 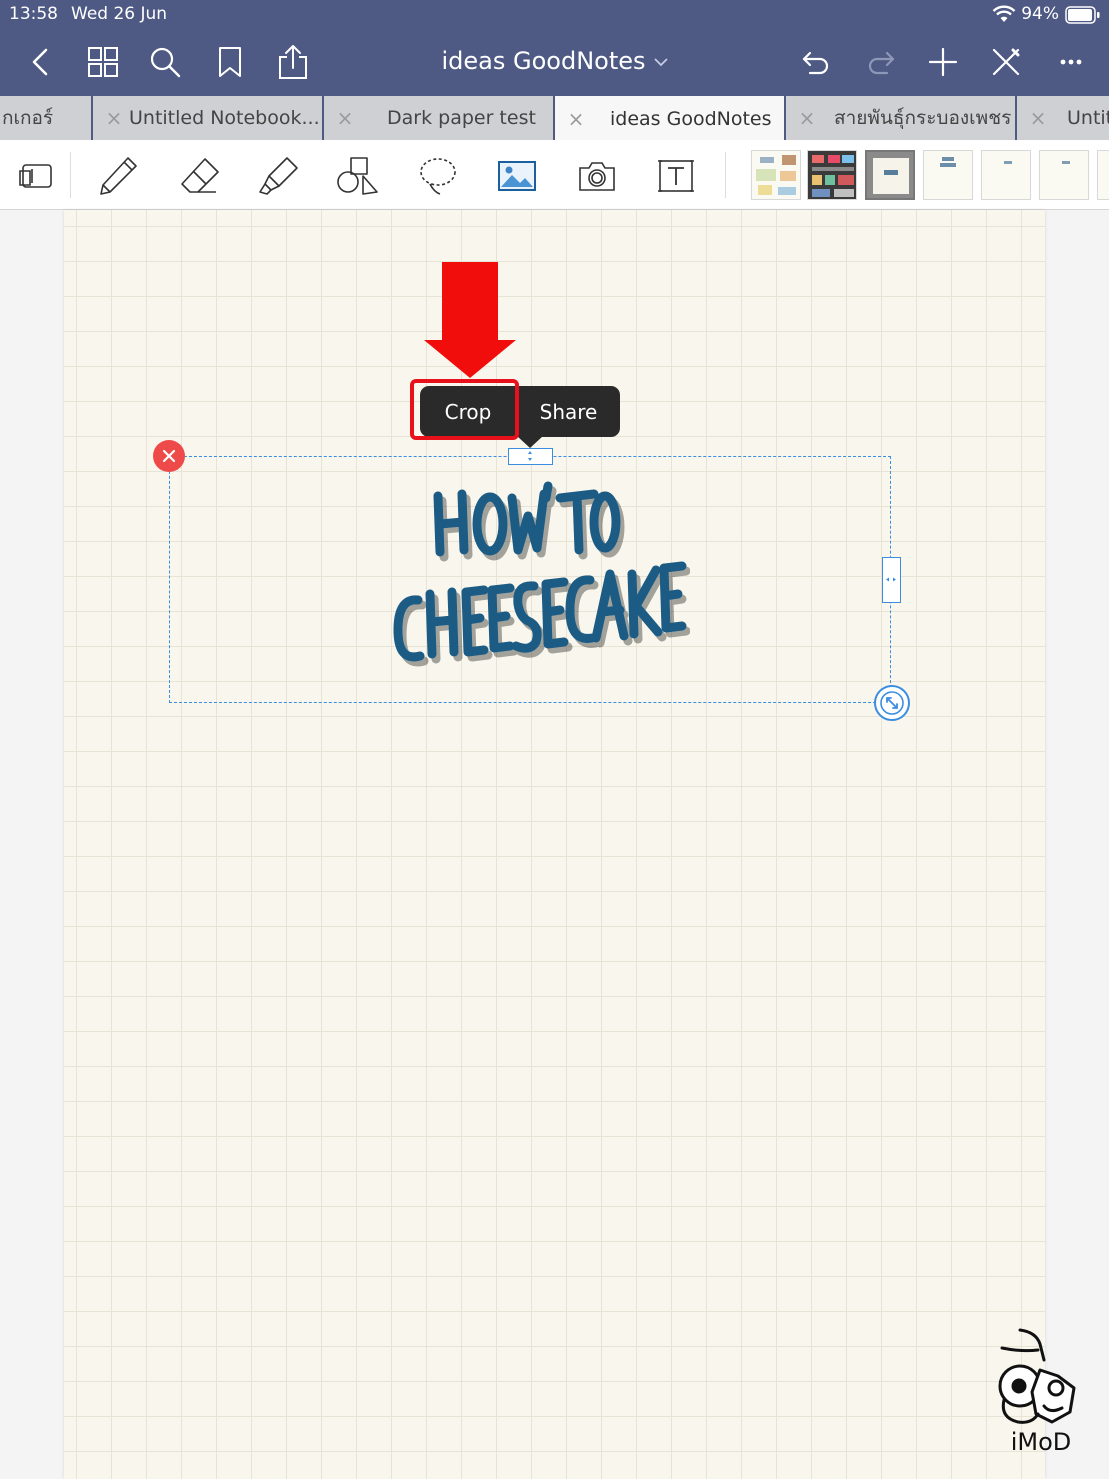 I want to click on lasso-icon, so click(x=438, y=176).